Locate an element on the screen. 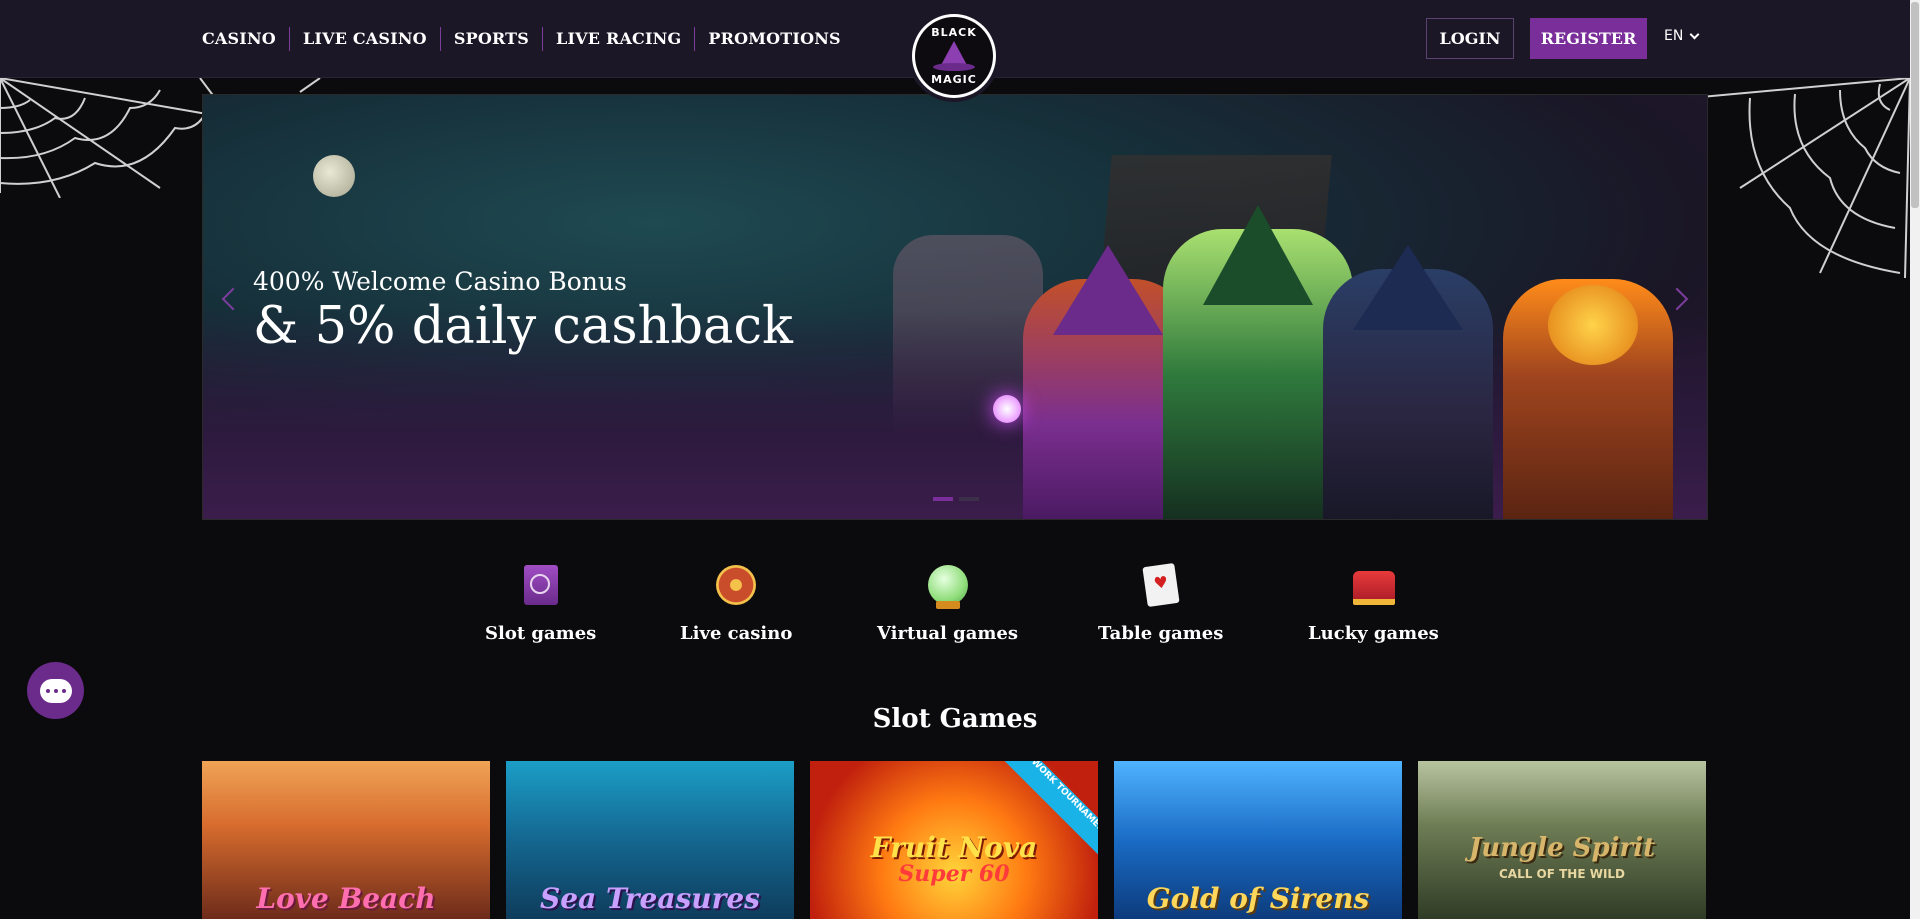 This screenshot has height=919, width=1920. carousel-next-icon is located at coordinates (1677, 299).